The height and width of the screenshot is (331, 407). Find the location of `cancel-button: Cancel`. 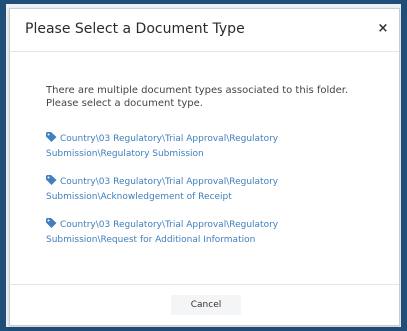

cancel-button: Cancel is located at coordinates (206, 305).